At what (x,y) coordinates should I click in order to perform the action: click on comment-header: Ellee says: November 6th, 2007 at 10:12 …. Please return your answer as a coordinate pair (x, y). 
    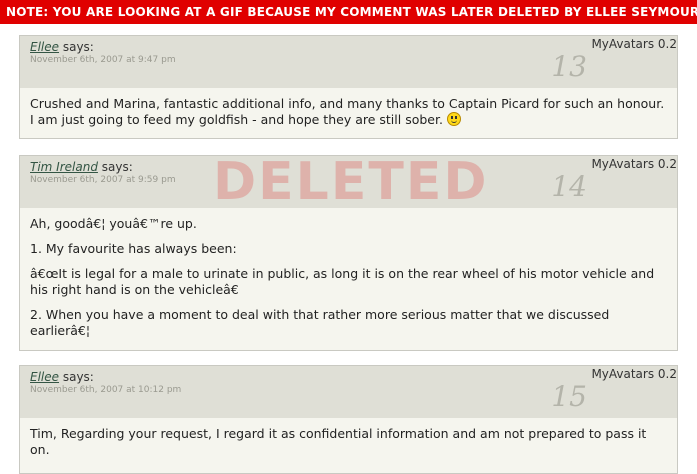
    Looking at the image, I should click on (348, 392).